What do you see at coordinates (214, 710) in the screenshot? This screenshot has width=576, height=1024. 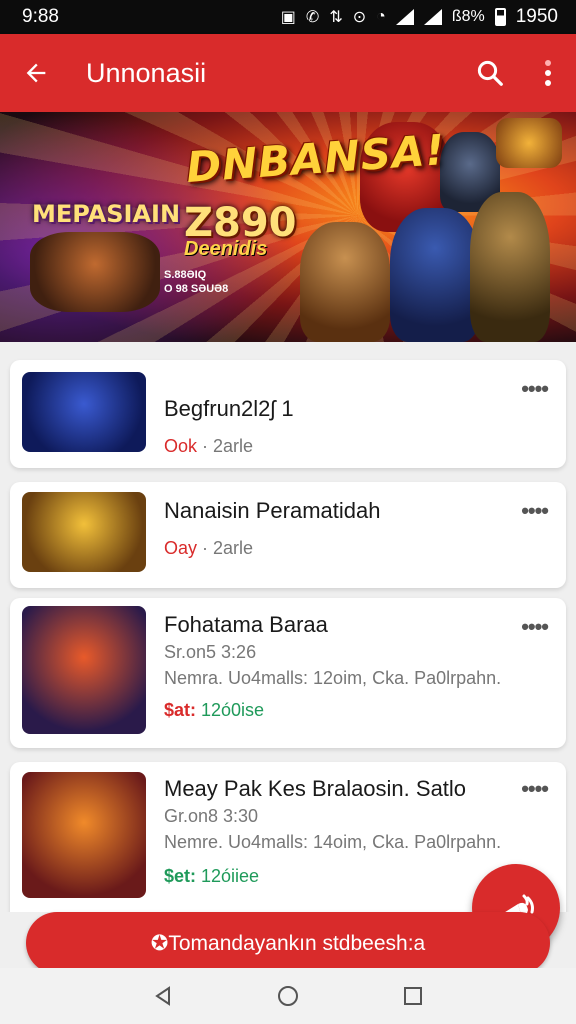 I see `item-price: $at: 12ó0ise` at bounding box center [214, 710].